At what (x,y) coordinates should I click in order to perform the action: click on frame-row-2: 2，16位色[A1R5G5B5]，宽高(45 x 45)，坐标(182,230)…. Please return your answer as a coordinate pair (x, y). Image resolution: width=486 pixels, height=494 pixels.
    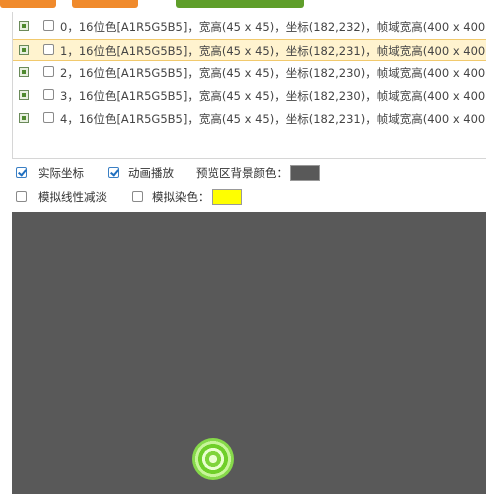
    Looking at the image, I should click on (249, 73).